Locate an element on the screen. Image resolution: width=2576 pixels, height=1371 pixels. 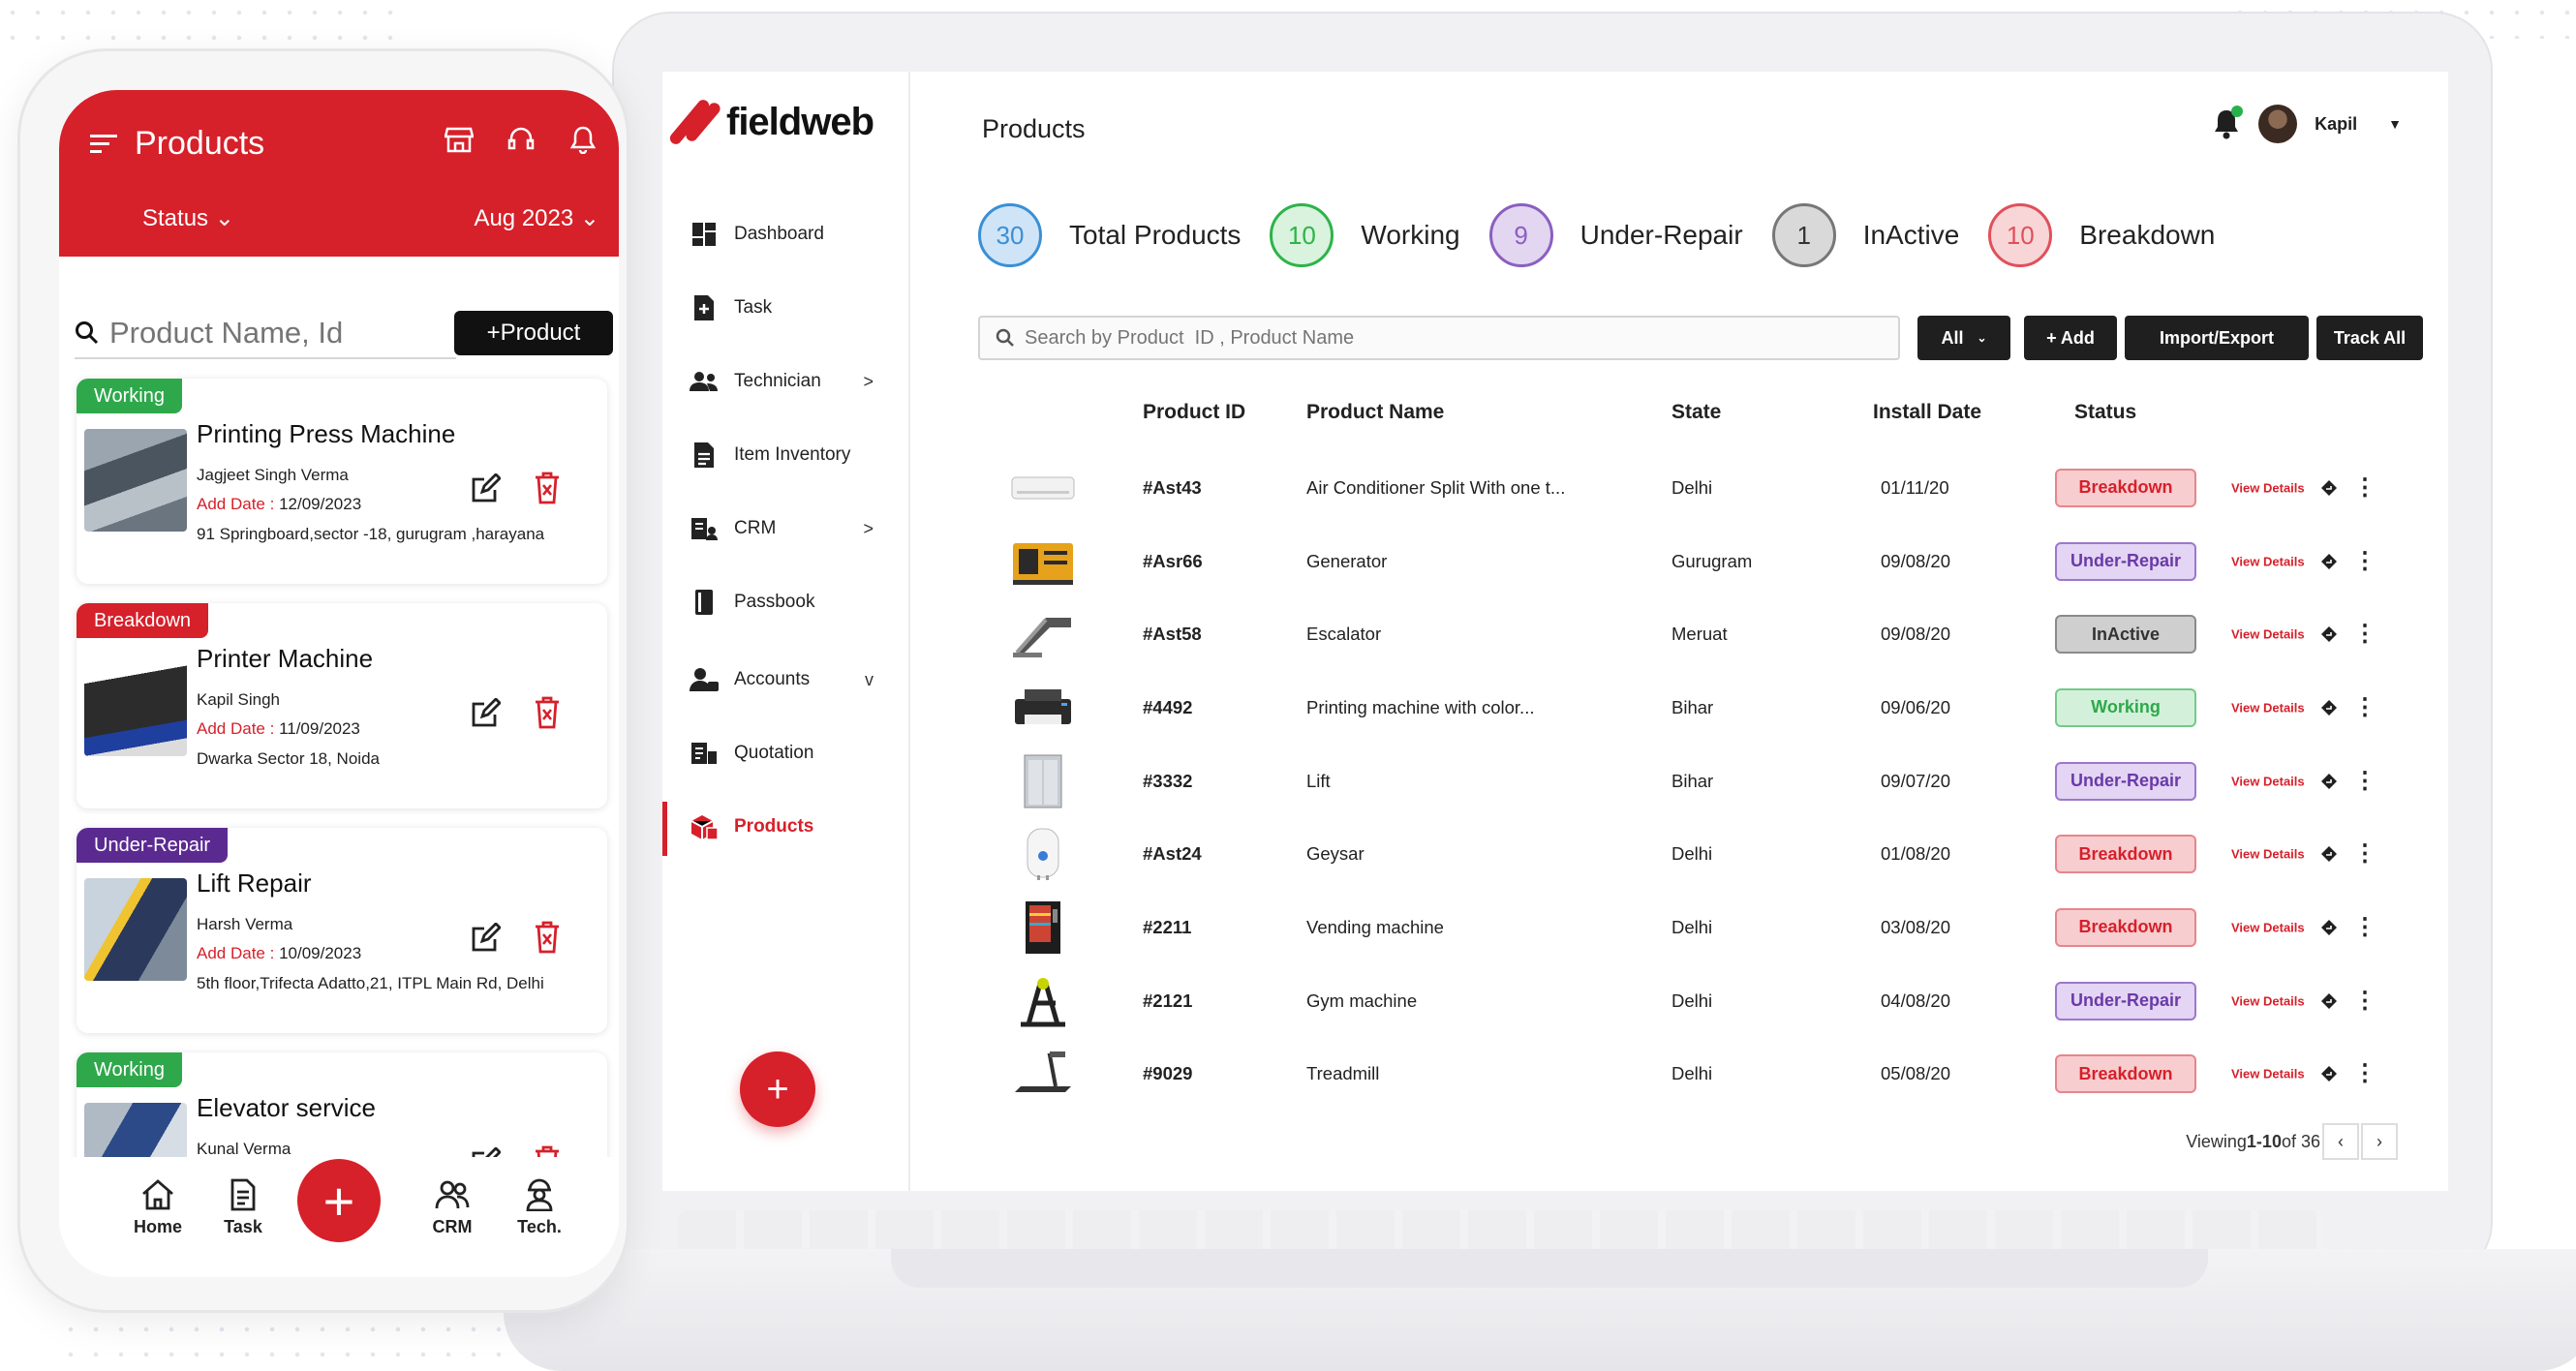
date-filter: Aug 2023 ⌄ is located at coordinates (536, 218).